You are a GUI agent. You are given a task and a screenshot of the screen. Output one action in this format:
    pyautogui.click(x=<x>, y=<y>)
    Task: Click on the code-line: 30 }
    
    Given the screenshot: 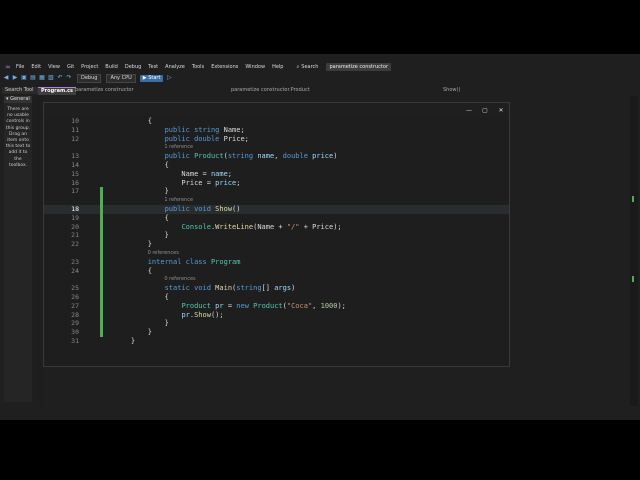 What is the action you would take?
    pyautogui.click(x=276, y=332)
    